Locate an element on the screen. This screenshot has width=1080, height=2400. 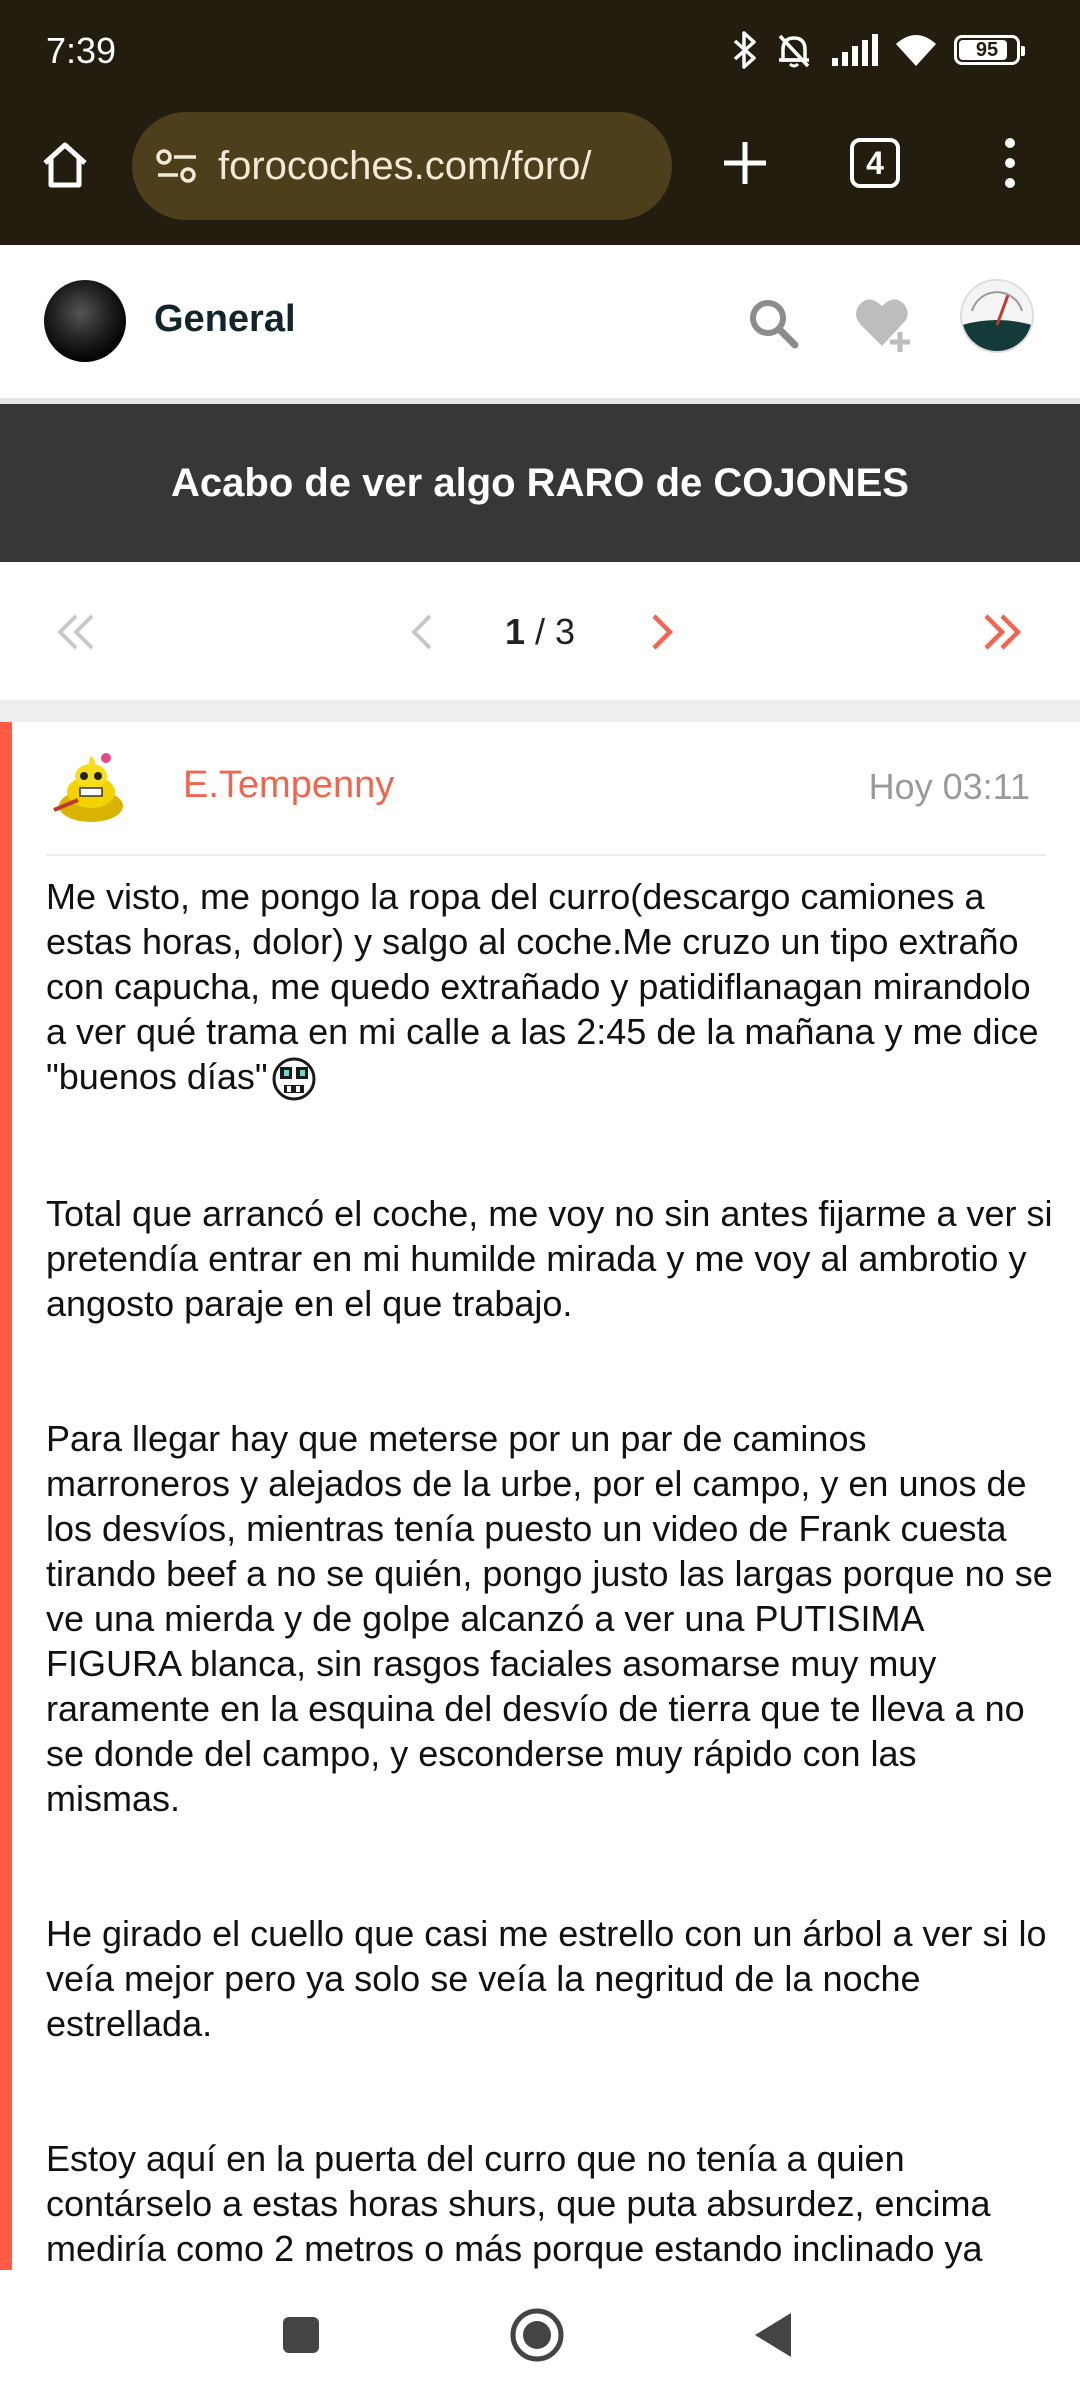
author-avatar is located at coordinates (91, 787).